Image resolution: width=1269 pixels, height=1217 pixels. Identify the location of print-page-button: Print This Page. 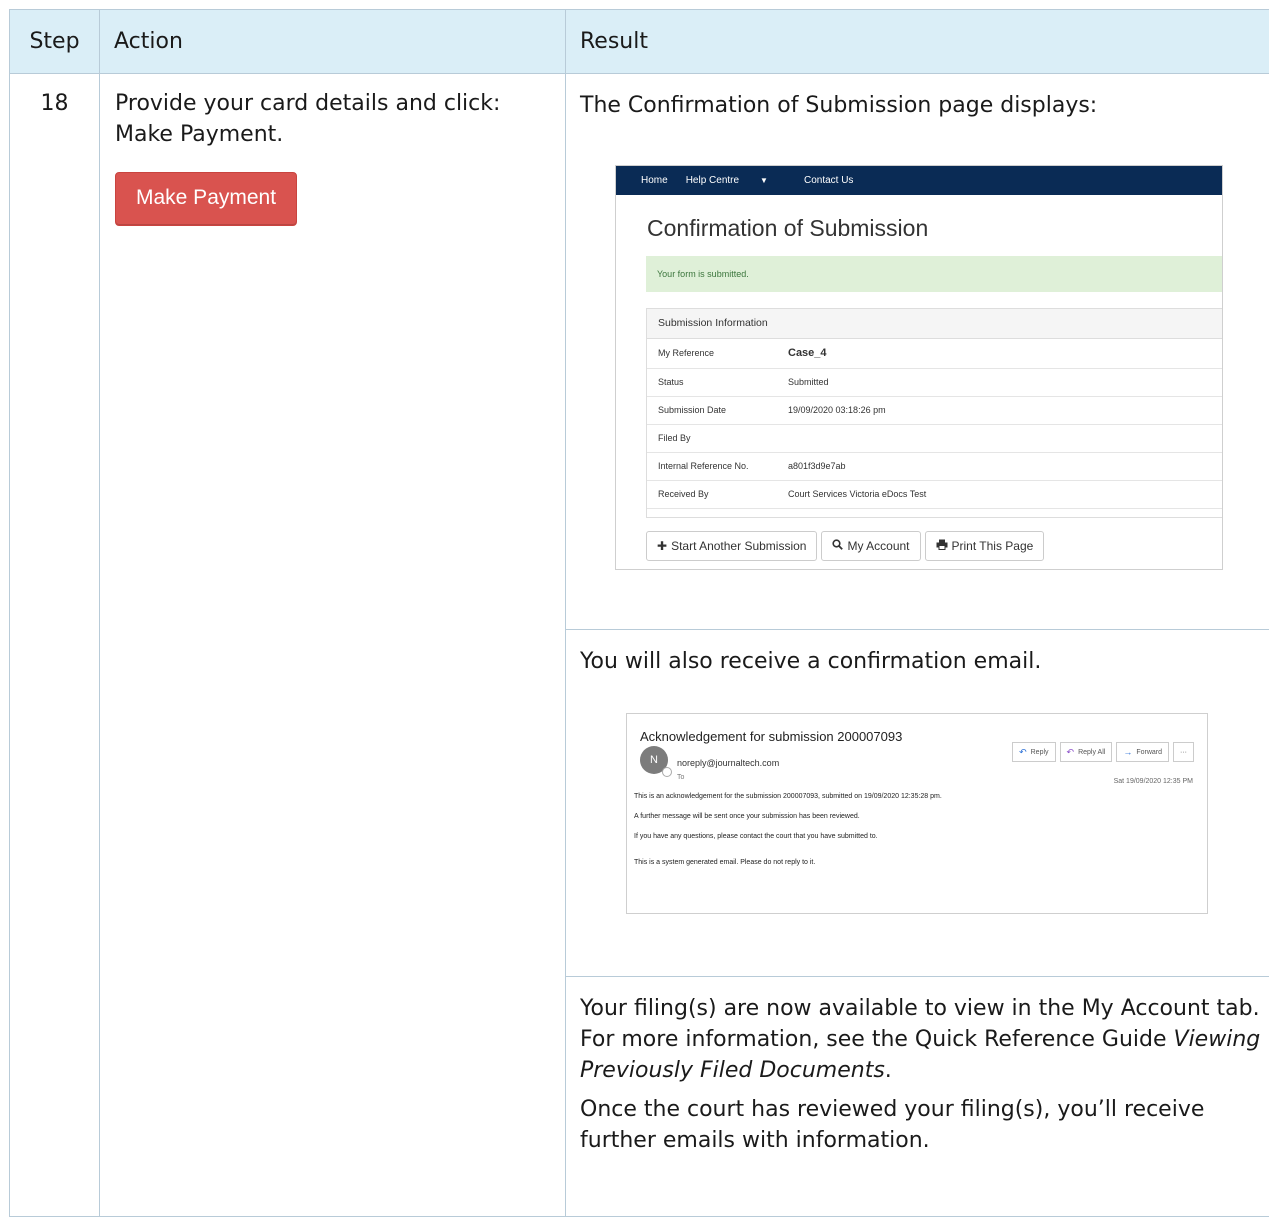
(985, 546).